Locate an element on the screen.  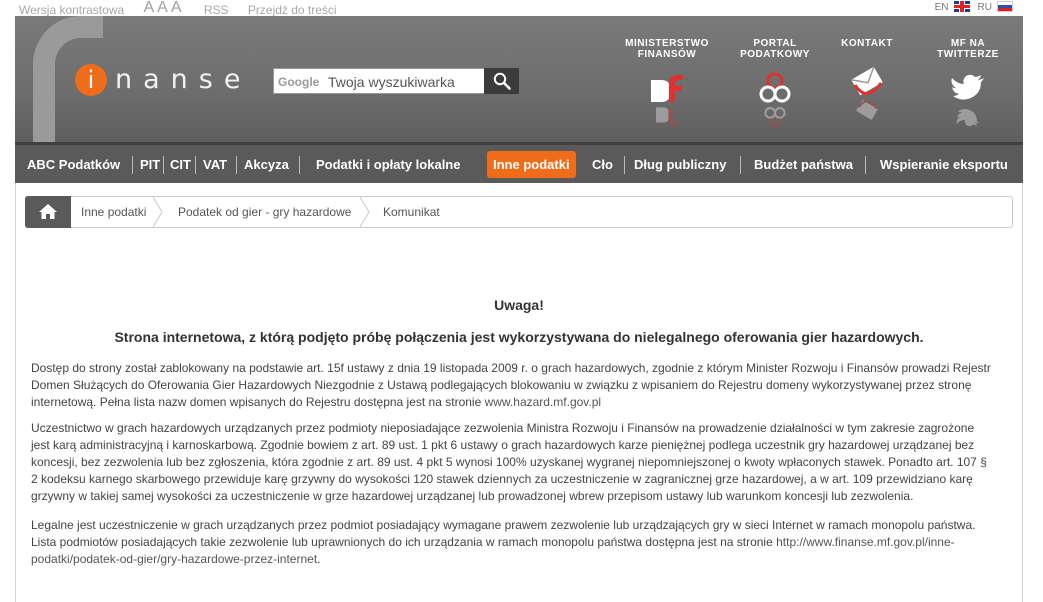
ministry-link: MINISTERSTWO FINANSÓW is located at coordinates (667, 83).